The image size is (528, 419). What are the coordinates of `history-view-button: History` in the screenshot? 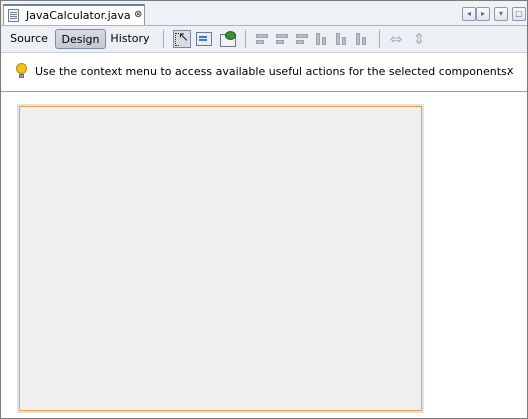 It's located at (130, 39).